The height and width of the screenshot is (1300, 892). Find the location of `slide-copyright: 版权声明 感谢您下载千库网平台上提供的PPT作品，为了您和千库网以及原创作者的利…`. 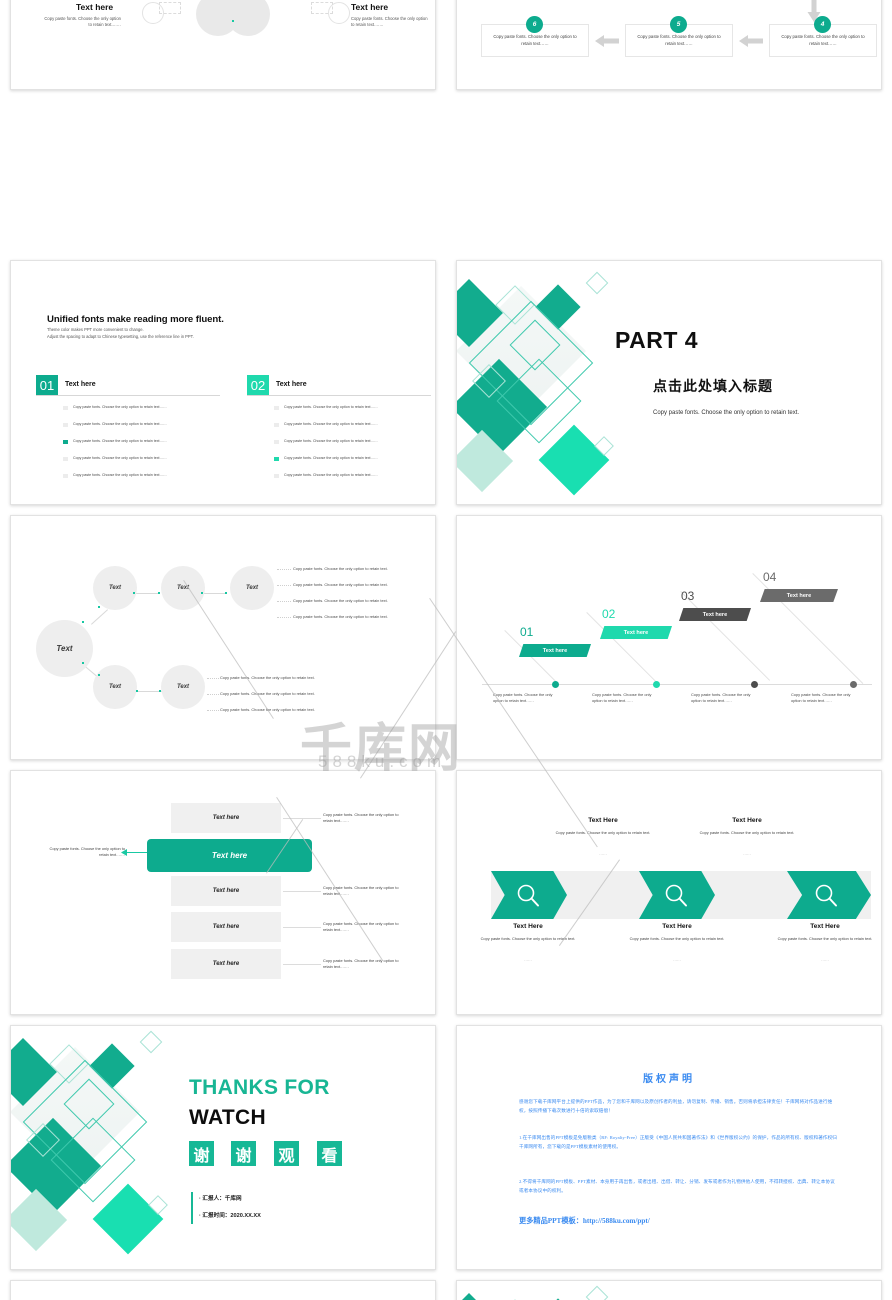

slide-copyright: 版权声明 感谢您下载千库网平台上提供的PPT作品，为了您和千库网以及原创作者的利… is located at coordinates (669, 1147).